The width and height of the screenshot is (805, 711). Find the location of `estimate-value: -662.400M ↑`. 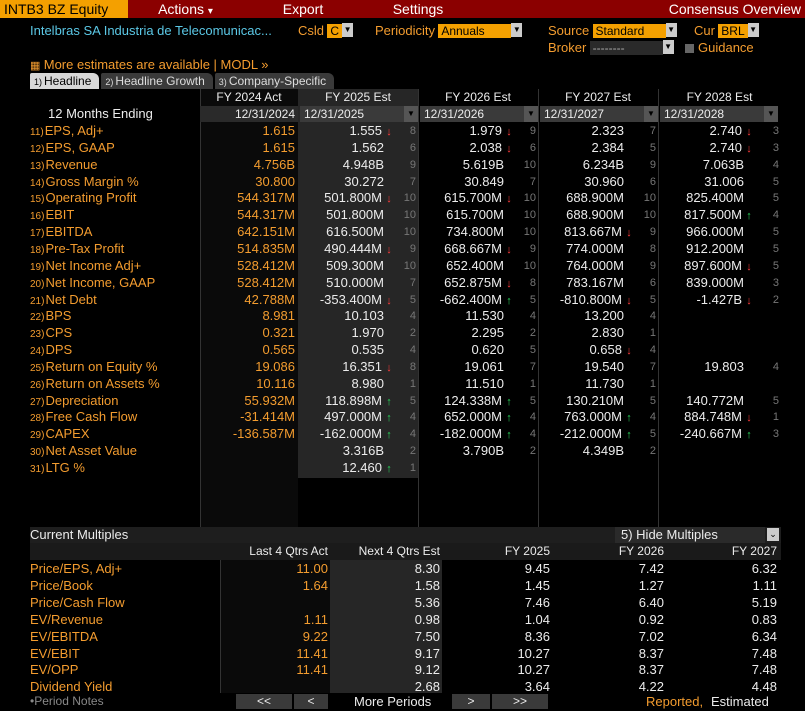

estimate-value: -662.400M ↑ is located at coordinates (464, 300).